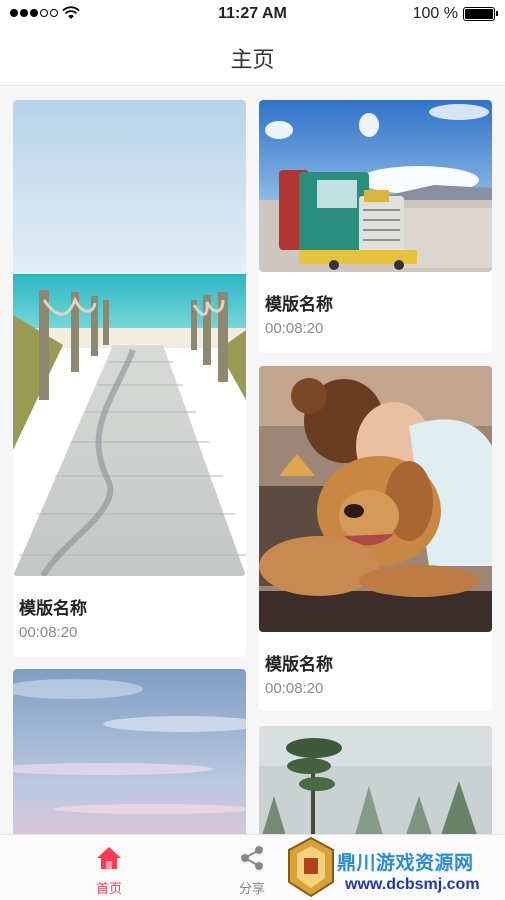 Image resolution: width=505 pixels, height=900 pixels. I want to click on watermark-text: 鼎川游戏资源网, so click(405, 863).